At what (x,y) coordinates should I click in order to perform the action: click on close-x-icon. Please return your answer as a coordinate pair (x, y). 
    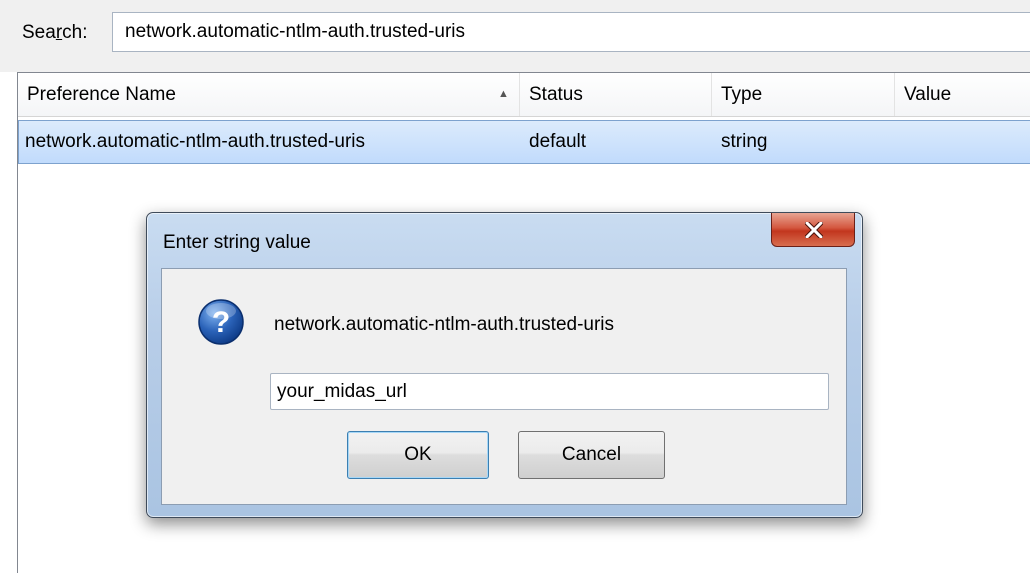
    Looking at the image, I should click on (814, 230).